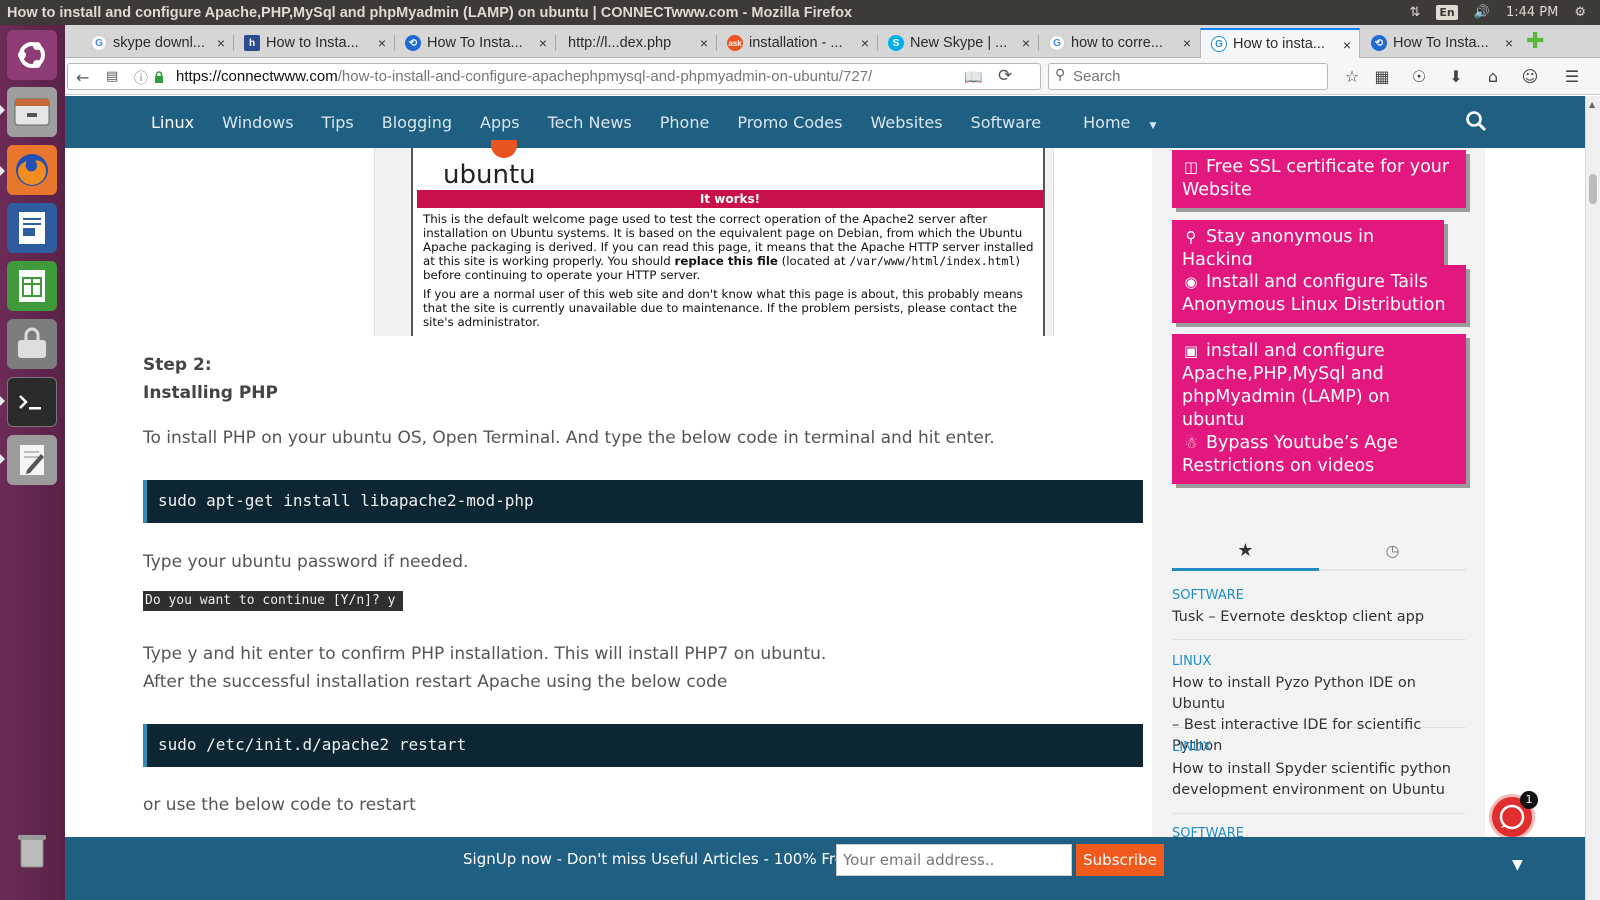  What do you see at coordinates (1107, 122) in the screenshot?
I see `menu-home-label: Home` at bounding box center [1107, 122].